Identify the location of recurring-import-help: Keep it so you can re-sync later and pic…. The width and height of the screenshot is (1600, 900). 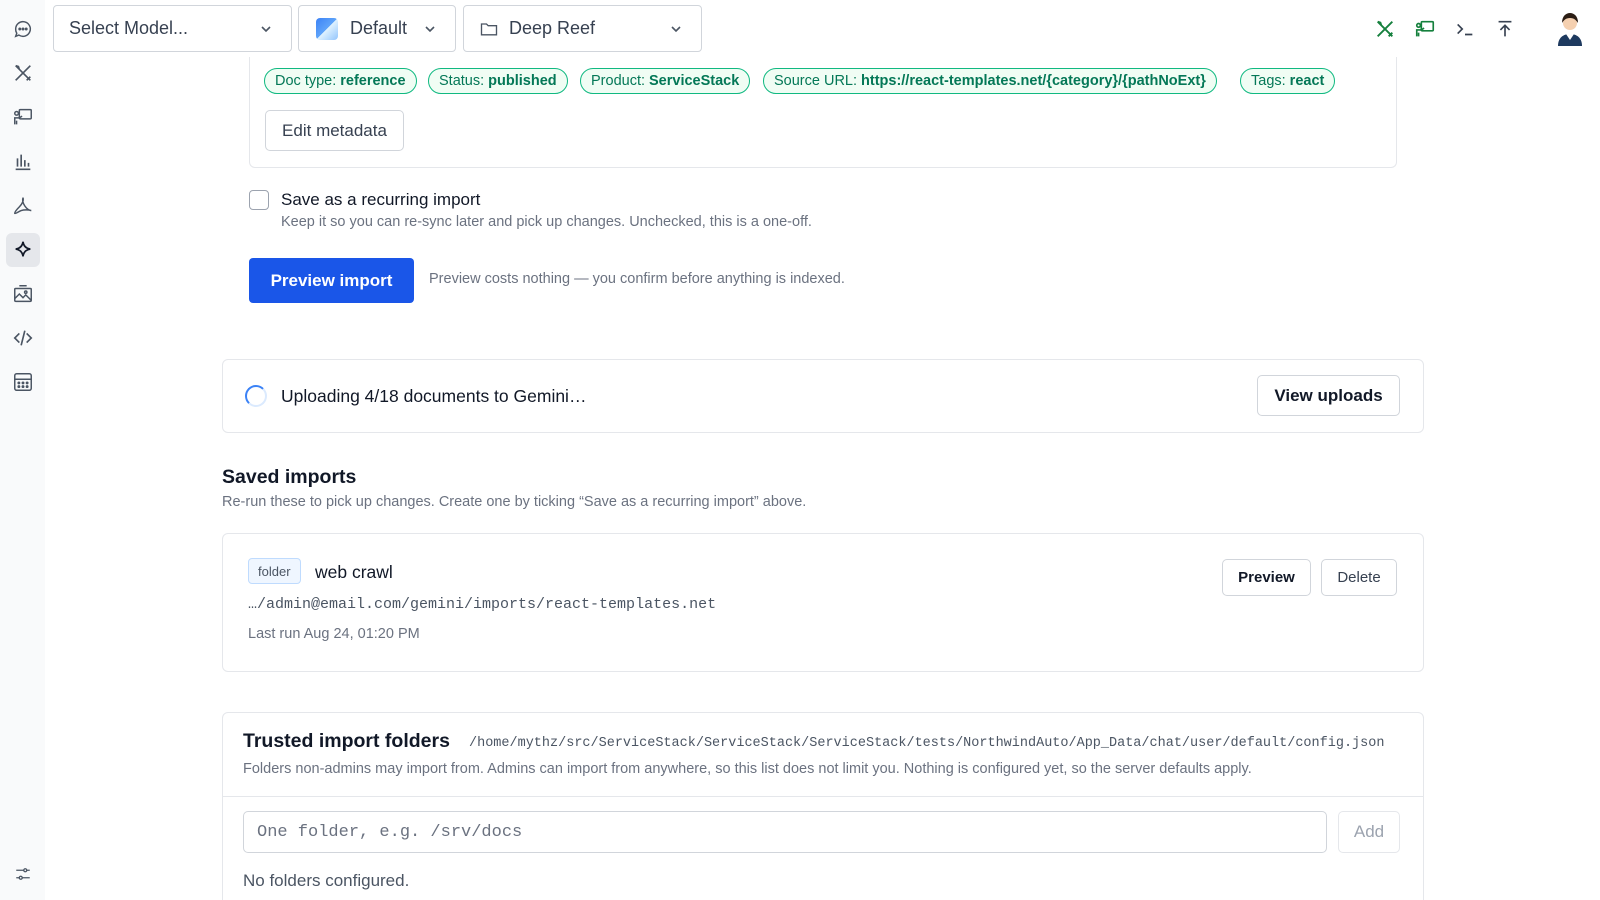
(546, 222).